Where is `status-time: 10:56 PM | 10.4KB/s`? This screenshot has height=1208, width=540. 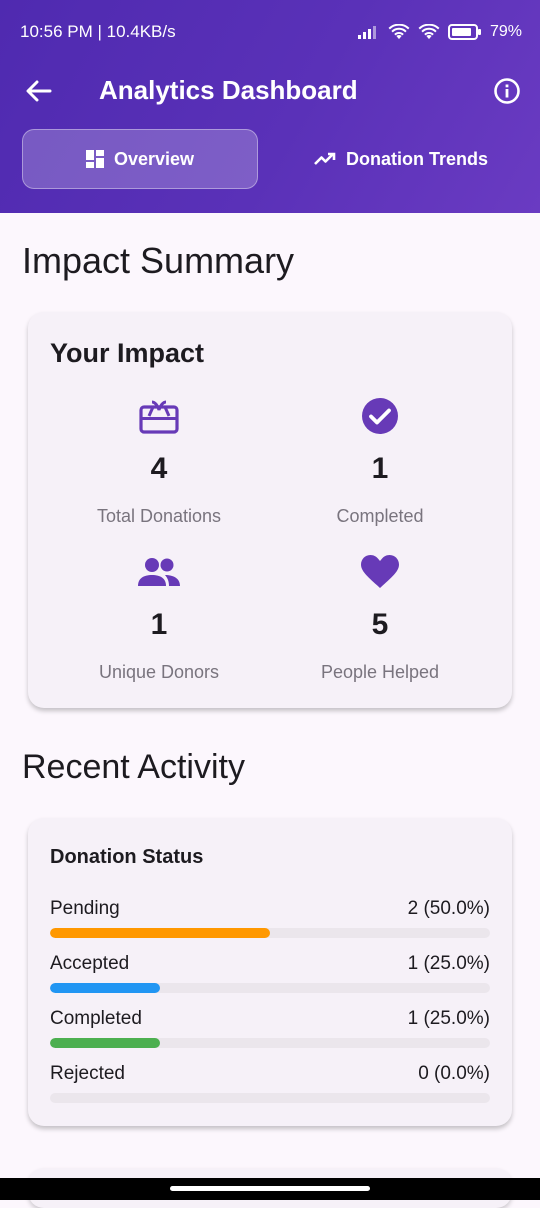 status-time: 10:56 PM | 10.4KB/s is located at coordinates (98, 31).